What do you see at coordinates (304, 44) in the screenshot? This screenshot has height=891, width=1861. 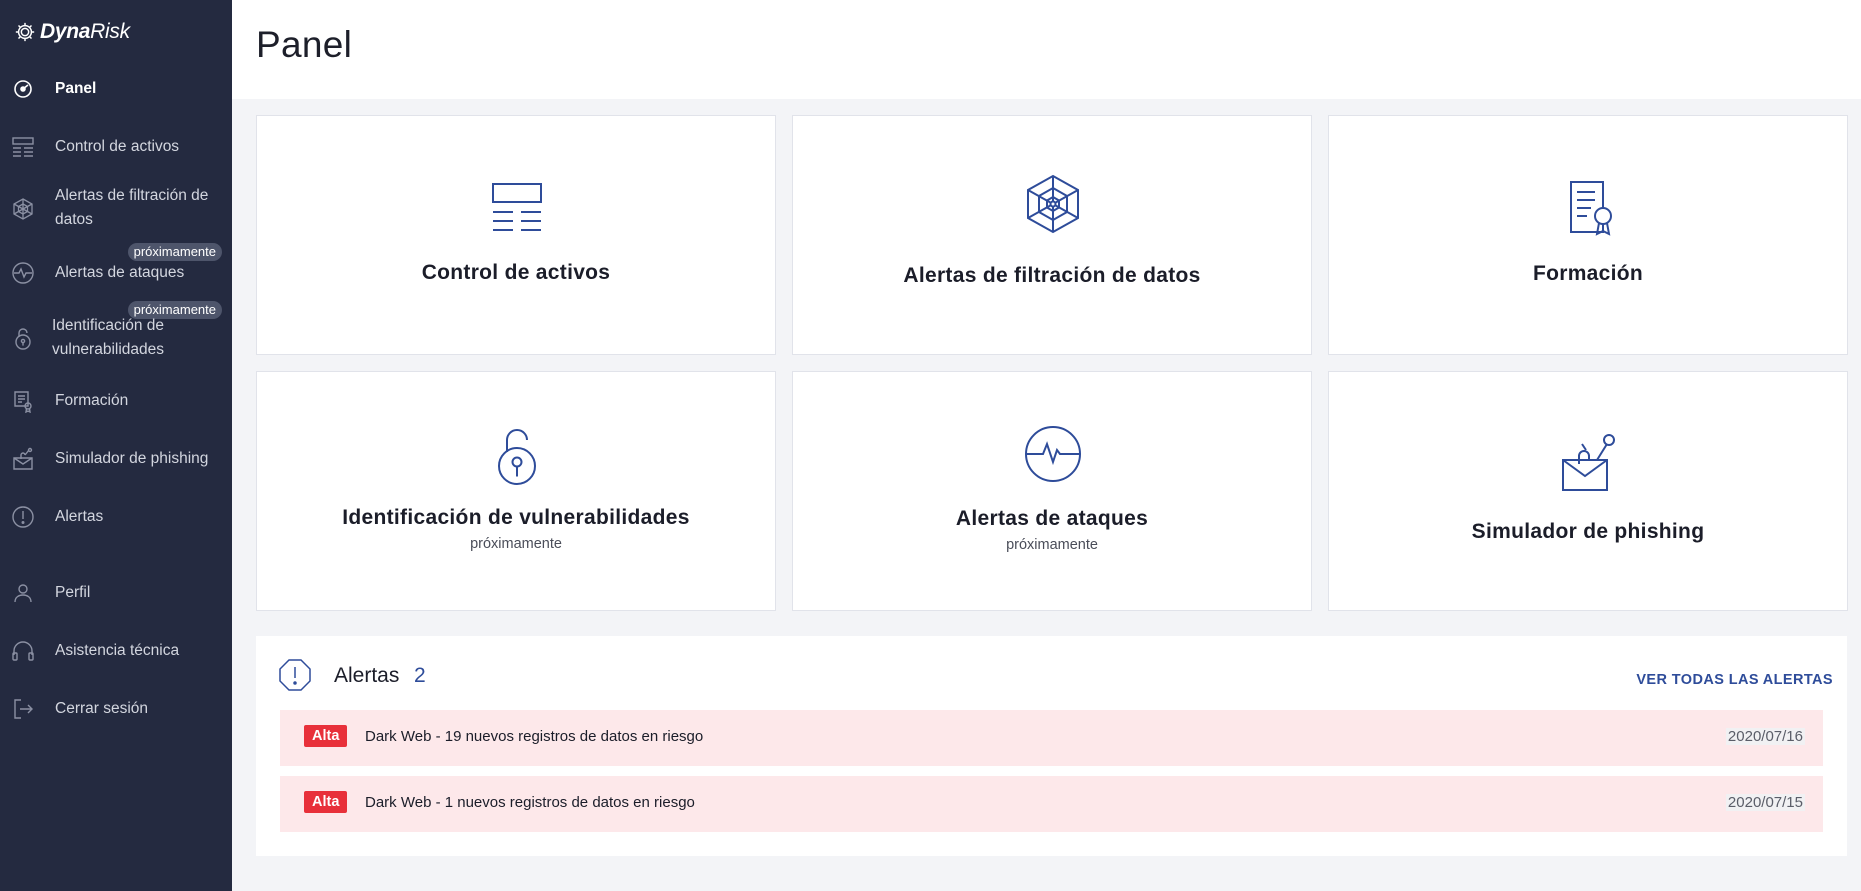 I see `page-title: Panel` at bounding box center [304, 44].